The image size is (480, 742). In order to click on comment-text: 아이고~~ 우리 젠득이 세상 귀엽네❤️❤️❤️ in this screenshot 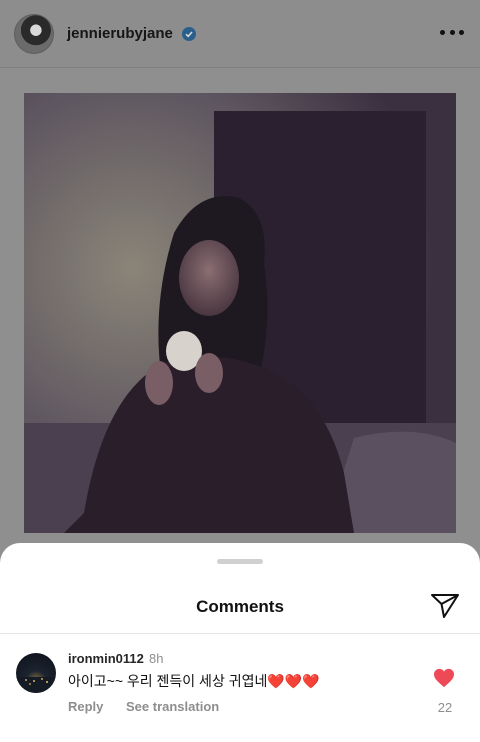, I will do `click(194, 681)`.